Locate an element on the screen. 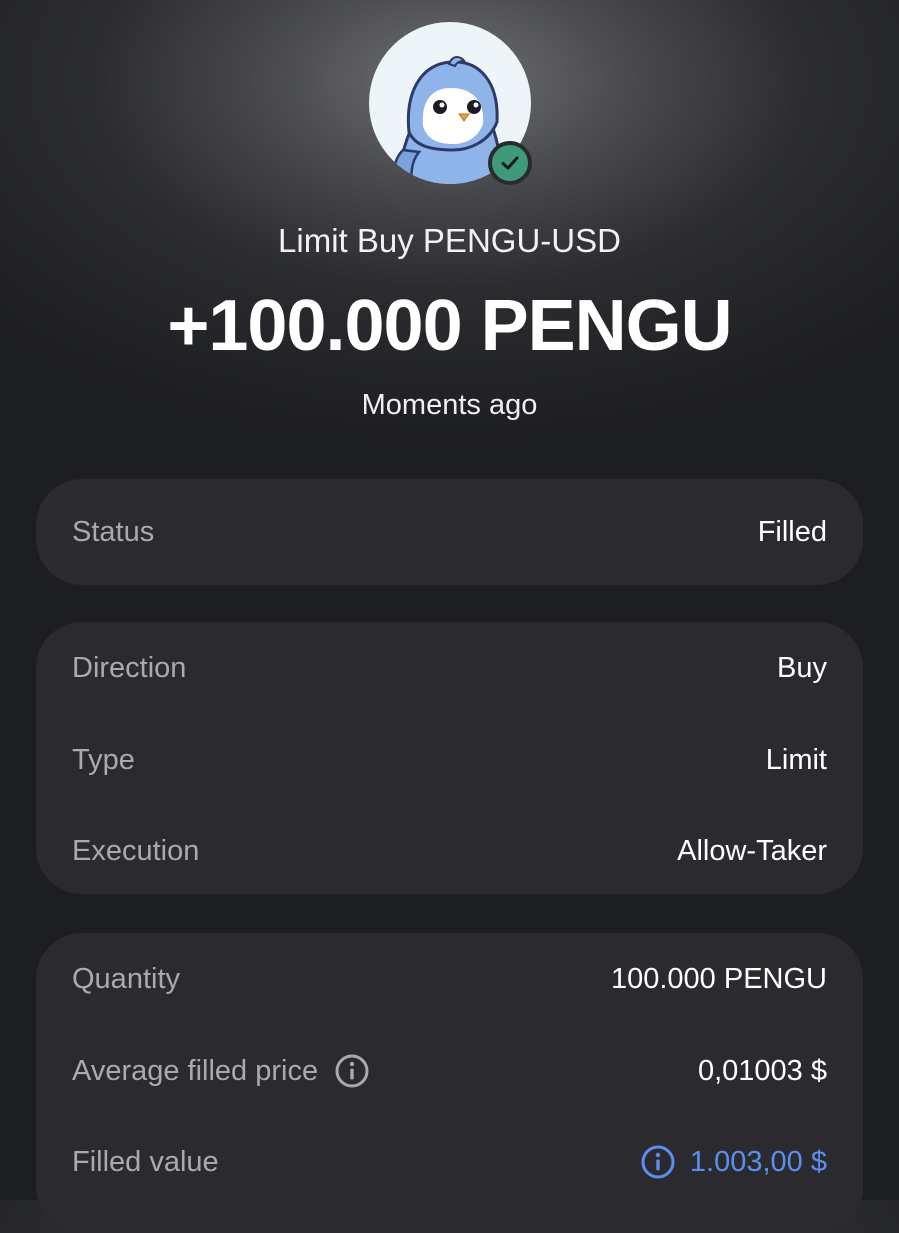 This screenshot has width=899, height=1233. status-row: Status Filled is located at coordinates (449, 532).